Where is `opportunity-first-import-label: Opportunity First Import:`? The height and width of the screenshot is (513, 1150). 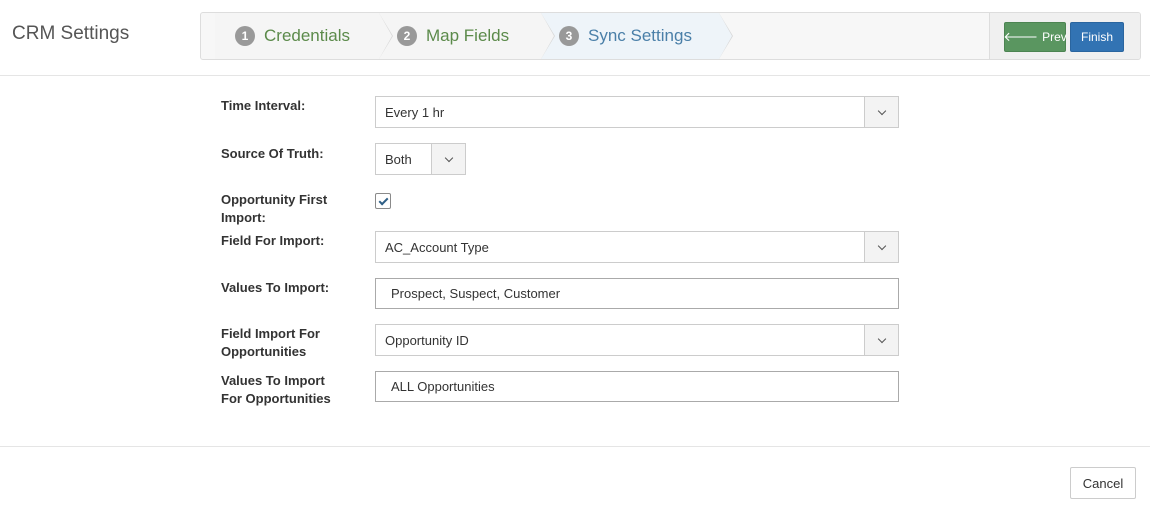 opportunity-first-import-label: Opportunity First Import: is located at coordinates (274, 208).